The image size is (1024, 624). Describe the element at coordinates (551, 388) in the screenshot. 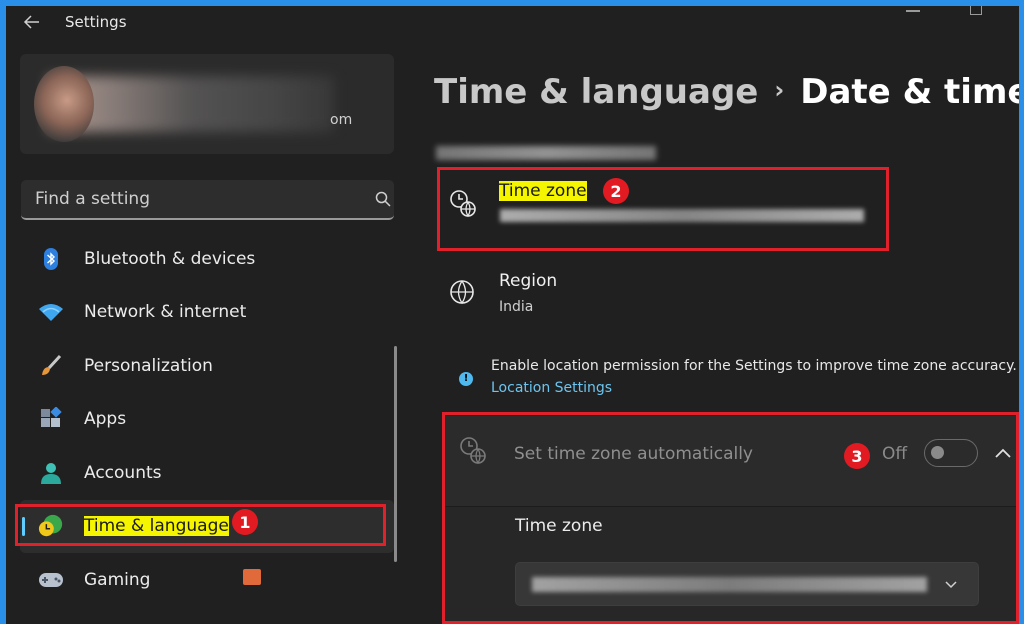

I see `location-settings-link: Location Settings` at that location.